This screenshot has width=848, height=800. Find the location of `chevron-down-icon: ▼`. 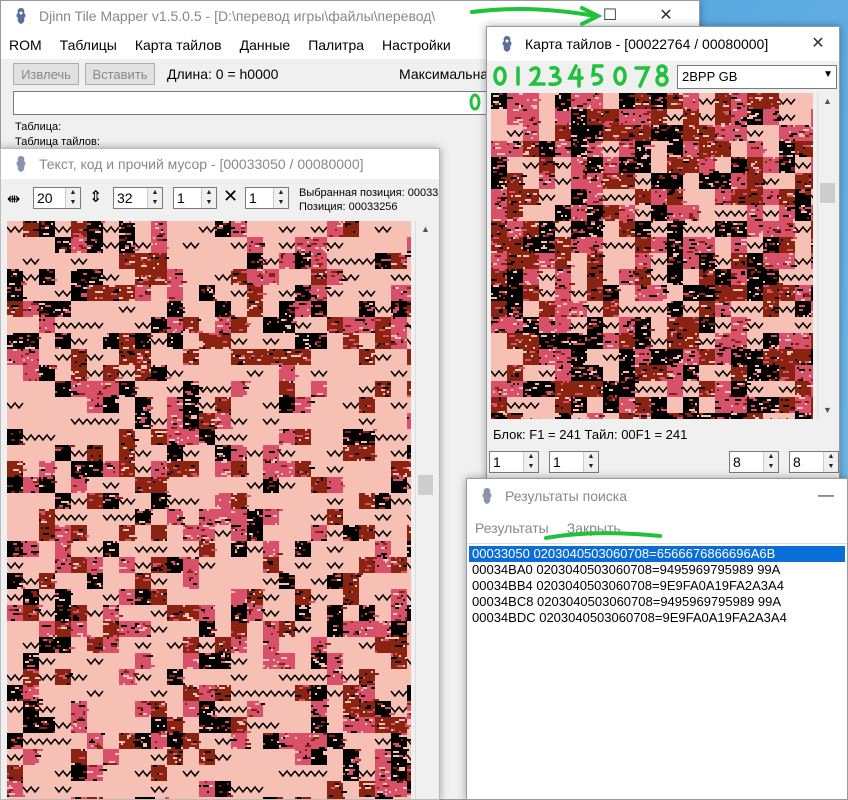

chevron-down-icon: ▼ is located at coordinates (828, 74).